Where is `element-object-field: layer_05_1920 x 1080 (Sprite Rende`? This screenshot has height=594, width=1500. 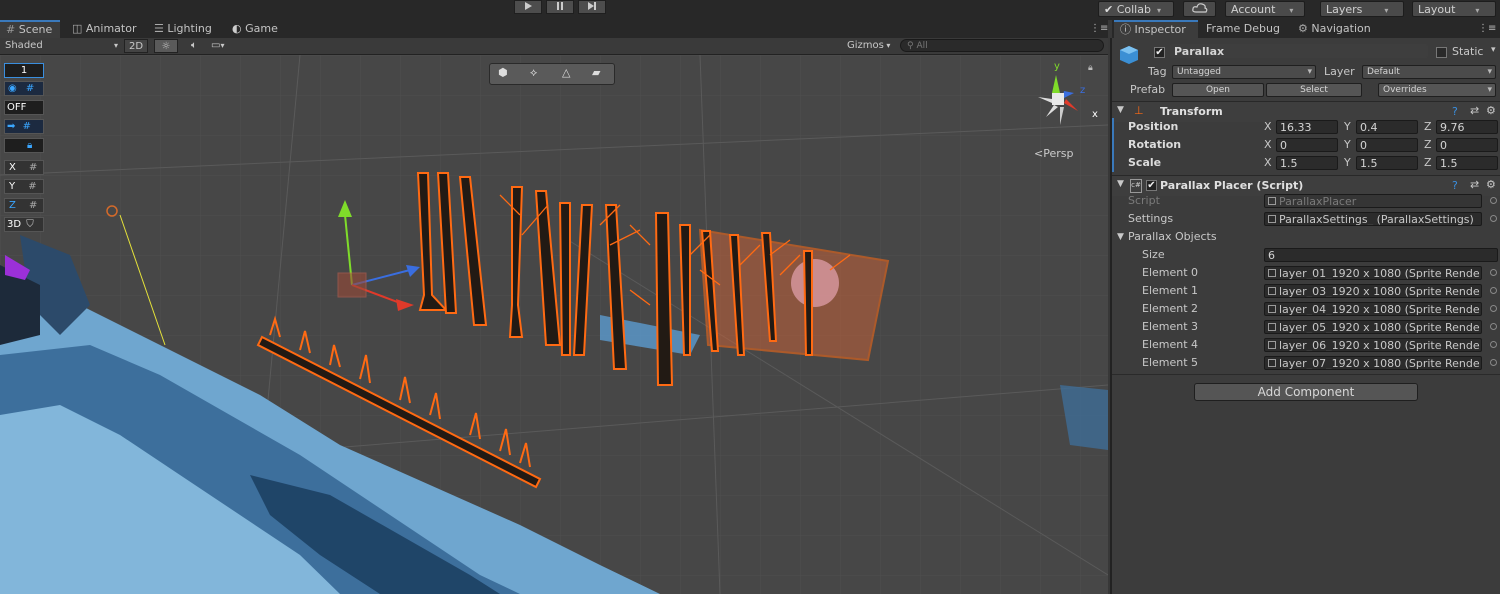
element-object-field: layer_05_1920 x 1080 (Sprite Rende is located at coordinates (1373, 327).